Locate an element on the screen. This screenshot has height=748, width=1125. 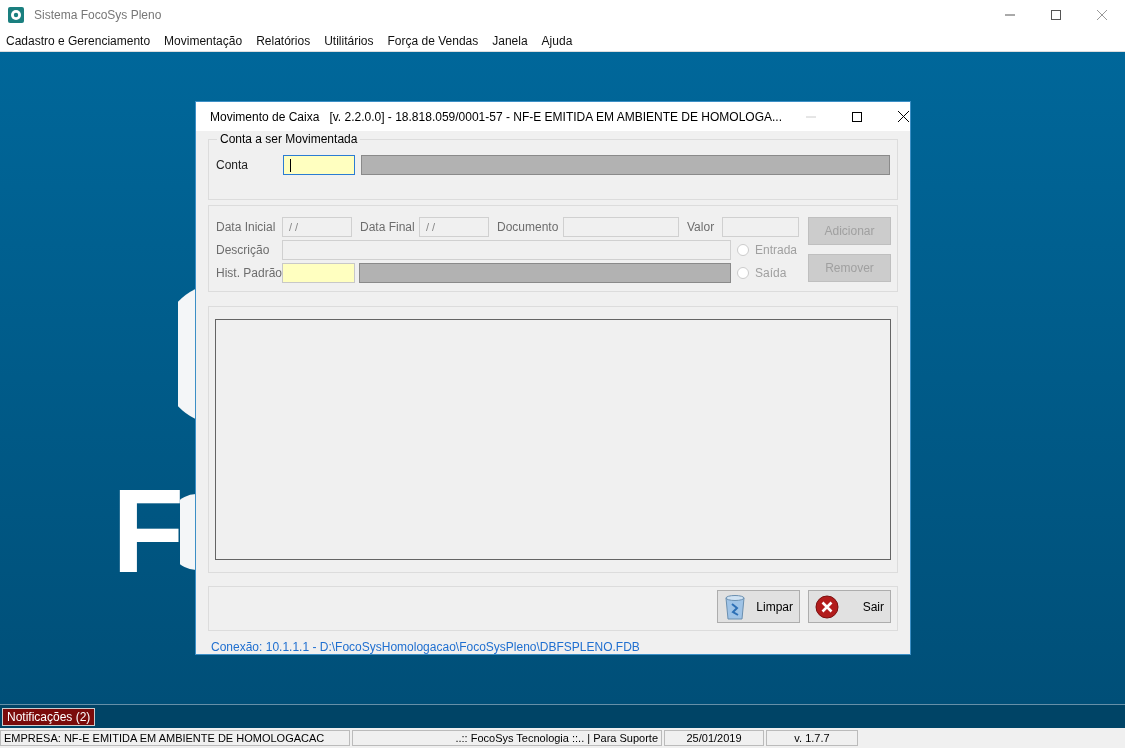
menu-item: Cadastro e Gerenciamento is located at coordinates (78, 40).